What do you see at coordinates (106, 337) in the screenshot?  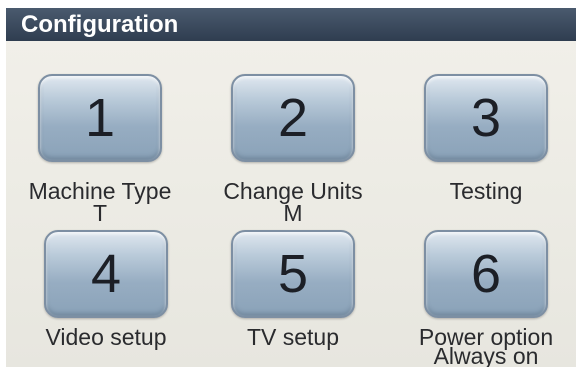 I see `video-setup-label: Video setup` at bounding box center [106, 337].